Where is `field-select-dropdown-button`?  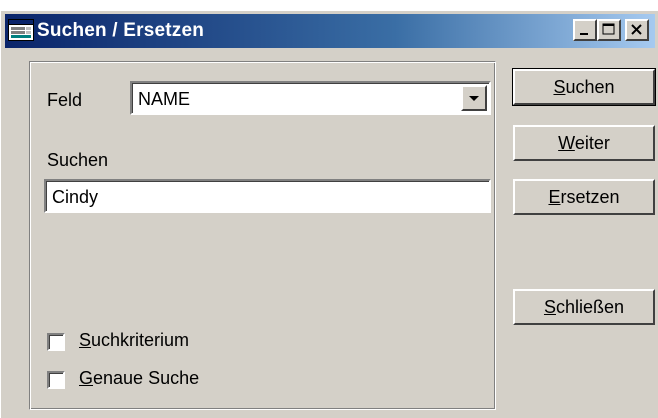
field-select-dropdown-button is located at coordinates (474, 98).